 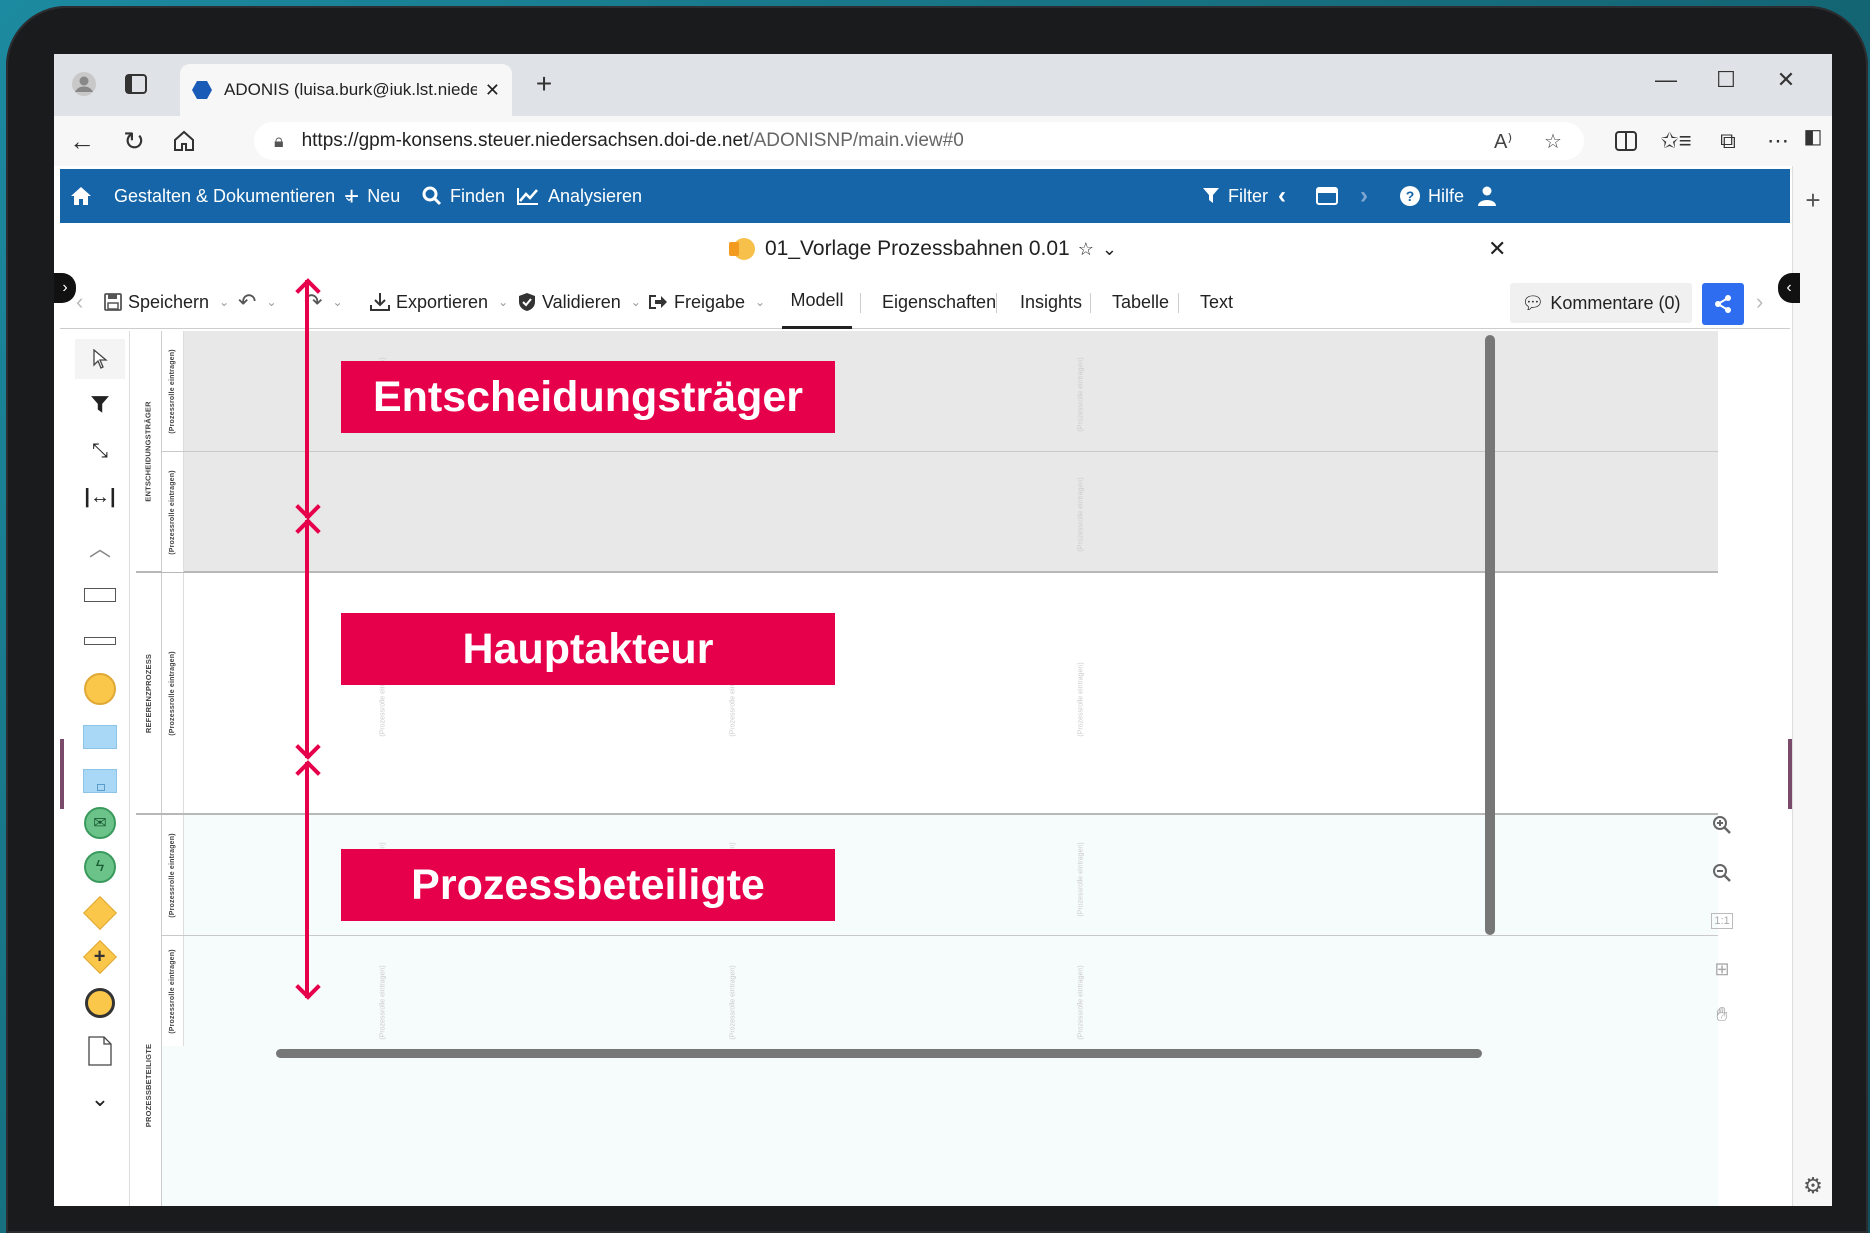 What do you see at coordinates (100, 781) in the screenshot?
I see `subprocess-shape-icon` at bounding box center [100, 781].